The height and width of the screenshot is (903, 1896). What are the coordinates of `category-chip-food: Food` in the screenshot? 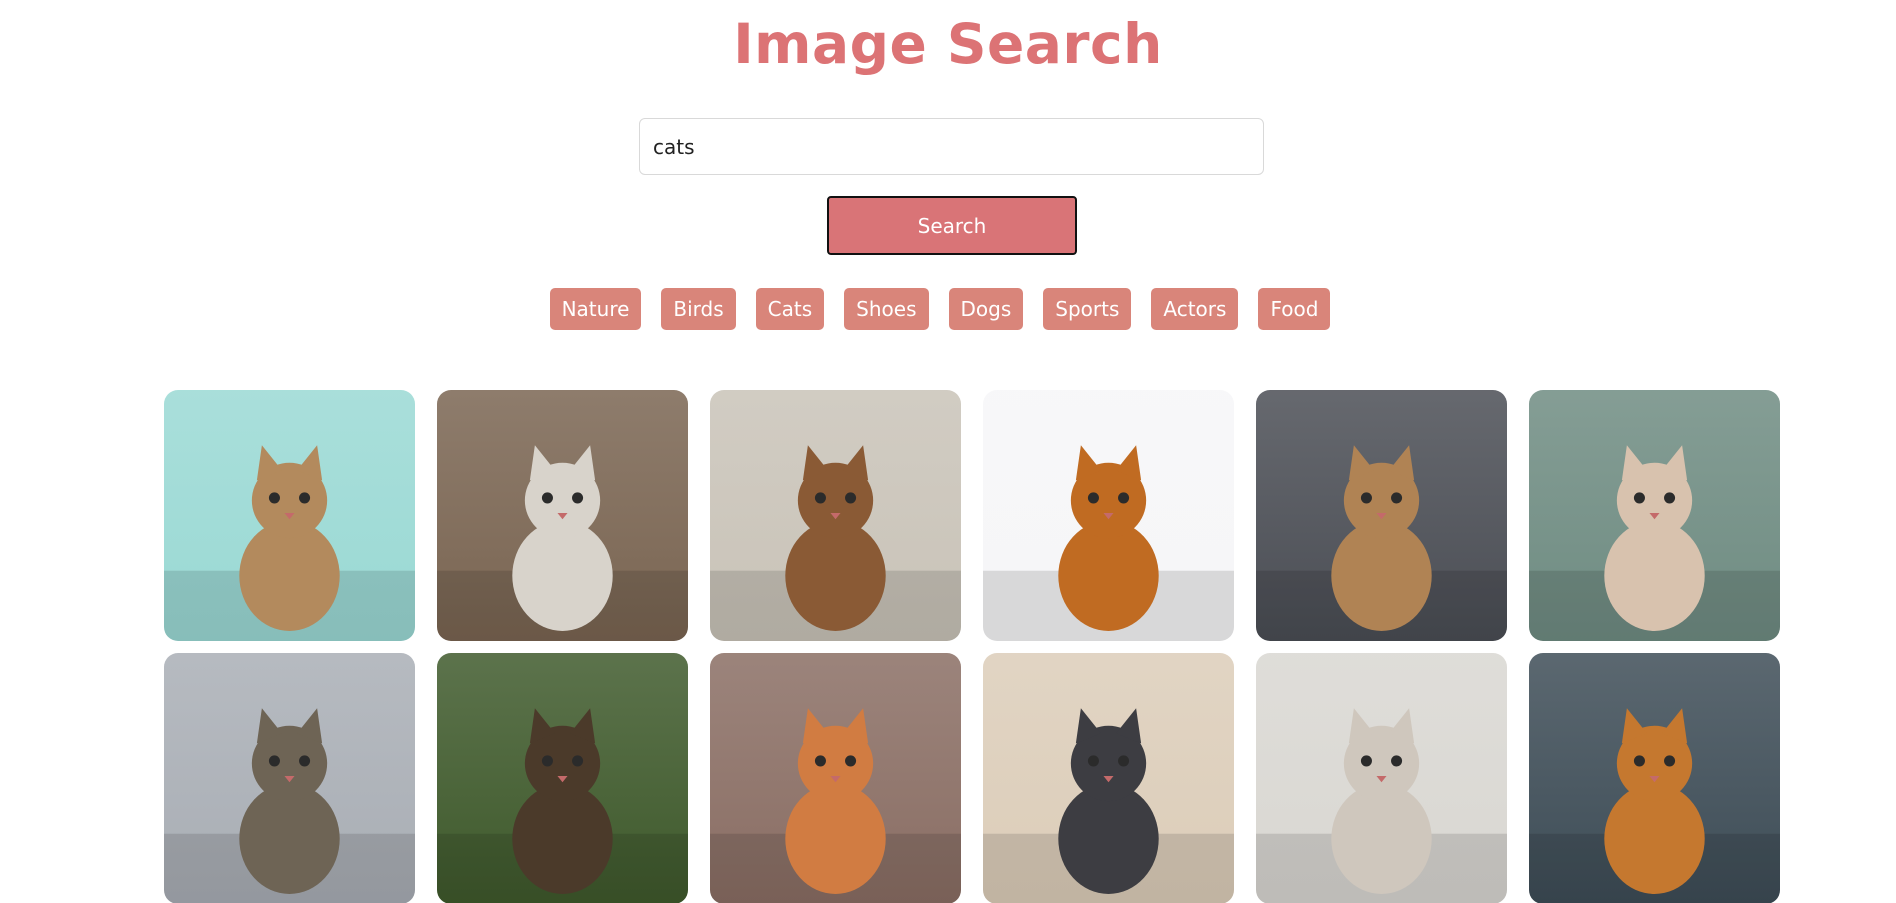 It's located at (1294, 309).